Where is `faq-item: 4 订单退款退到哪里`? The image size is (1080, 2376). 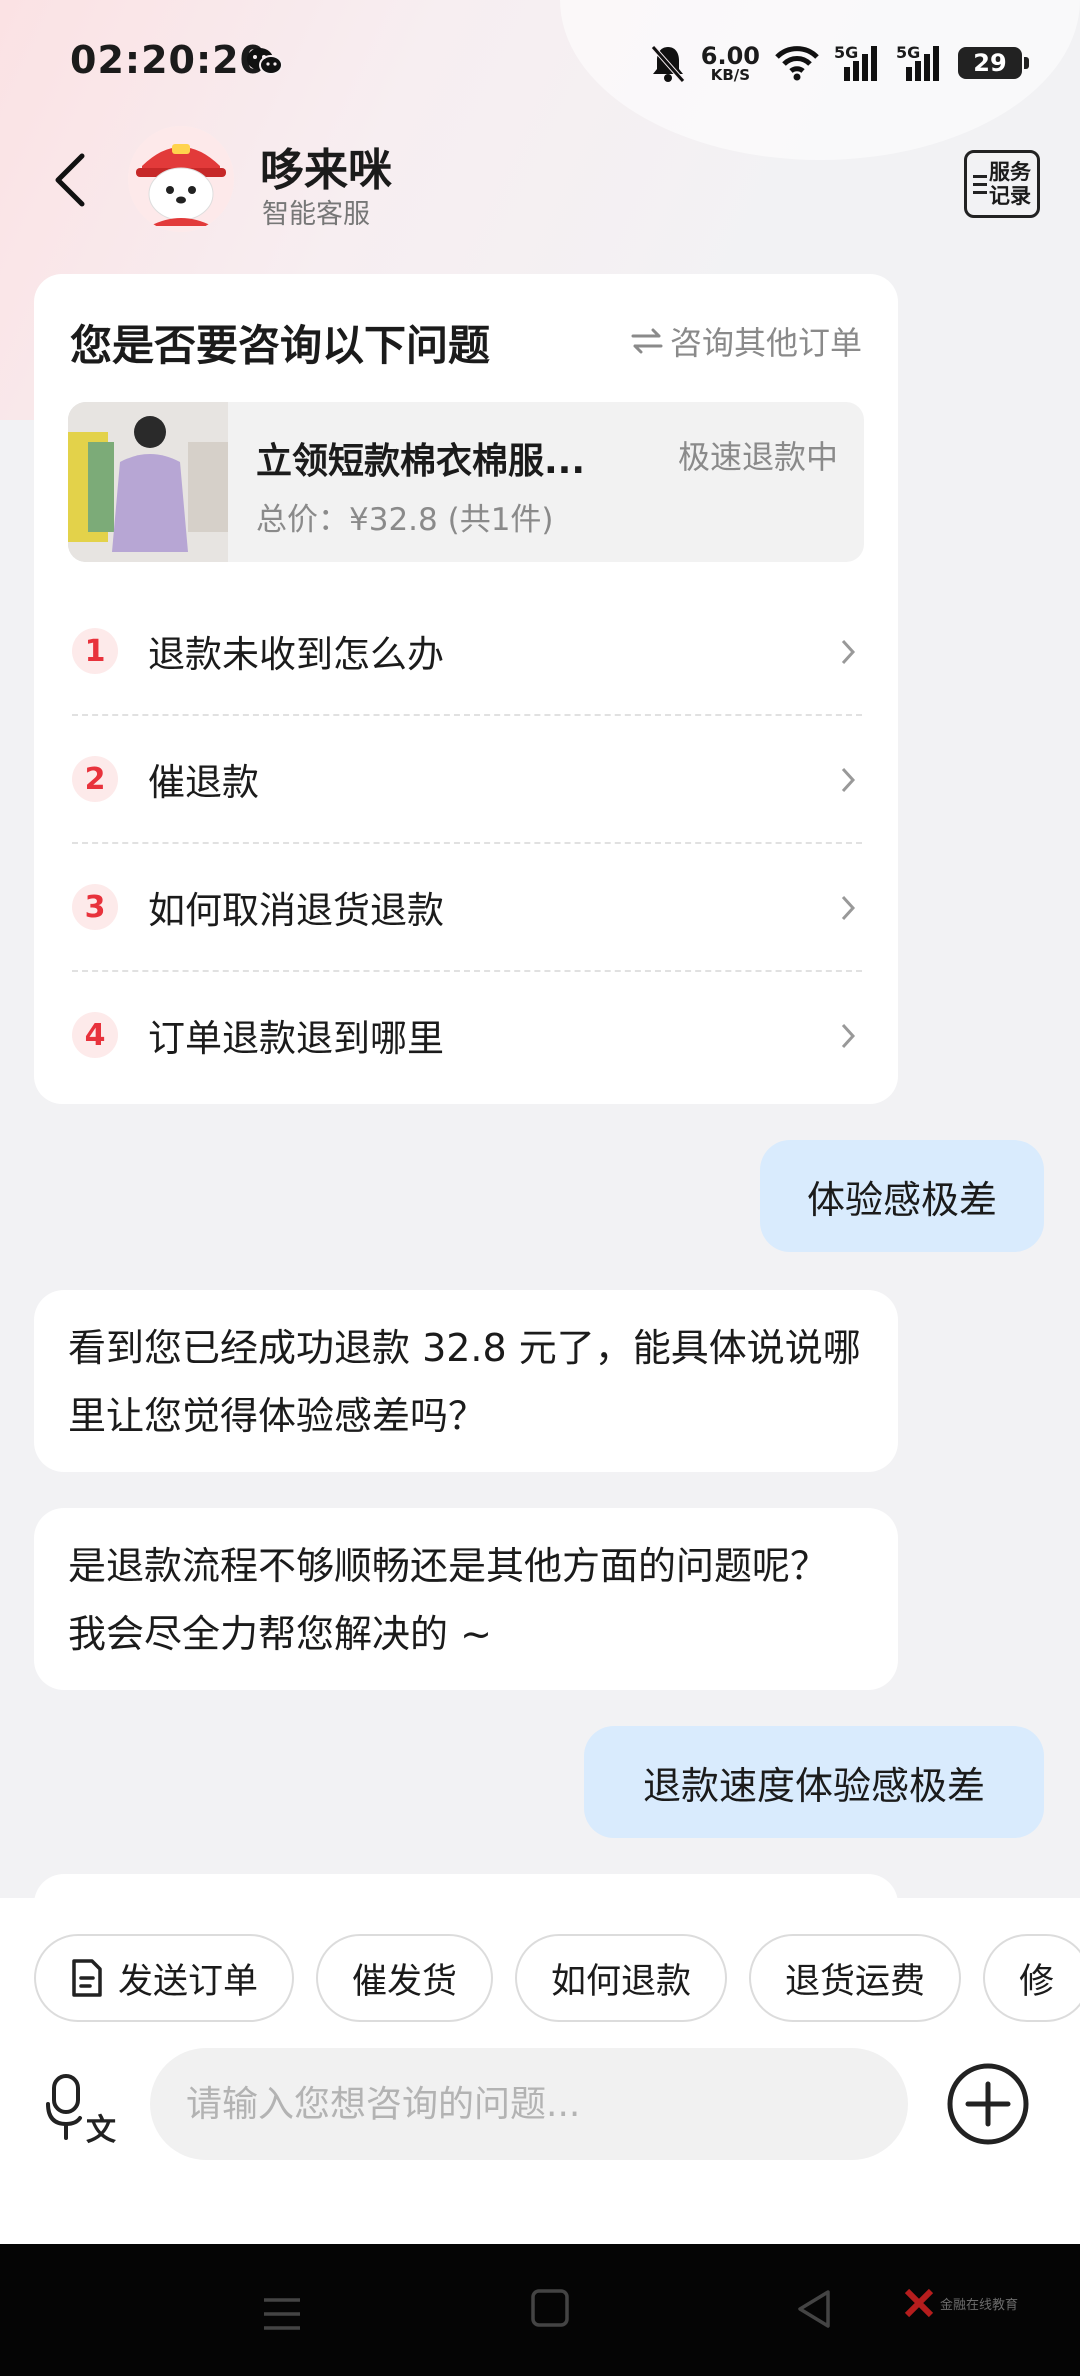 faq-item: 4 订单退款退到哪里 is located at coordinates (467, 1034).